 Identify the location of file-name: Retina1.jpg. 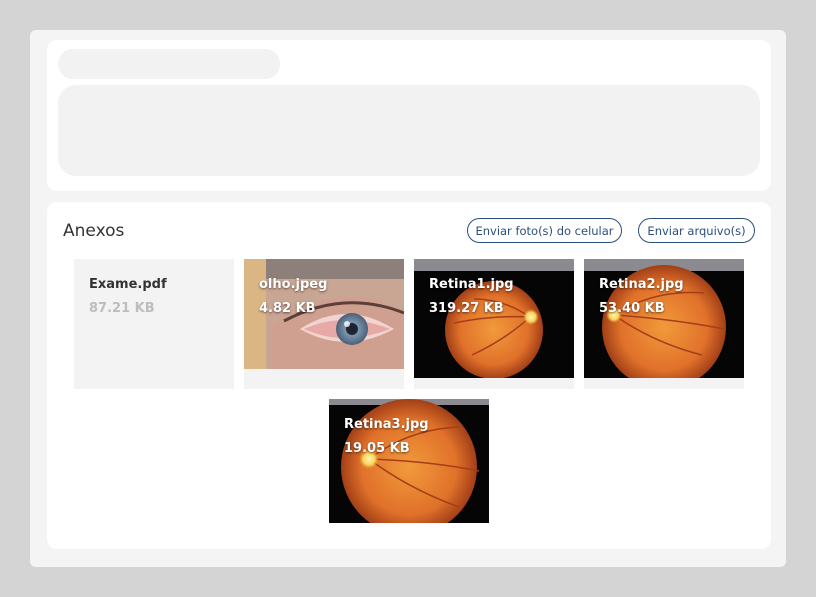
(471, 284).